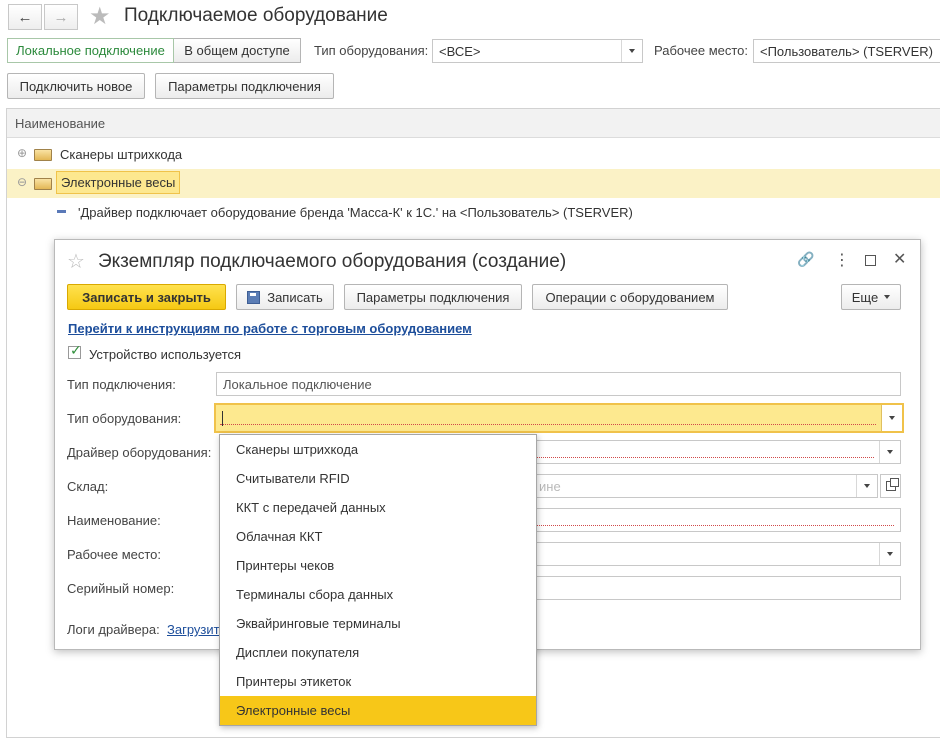  I want to click on workplace-field, so click(717, 554).